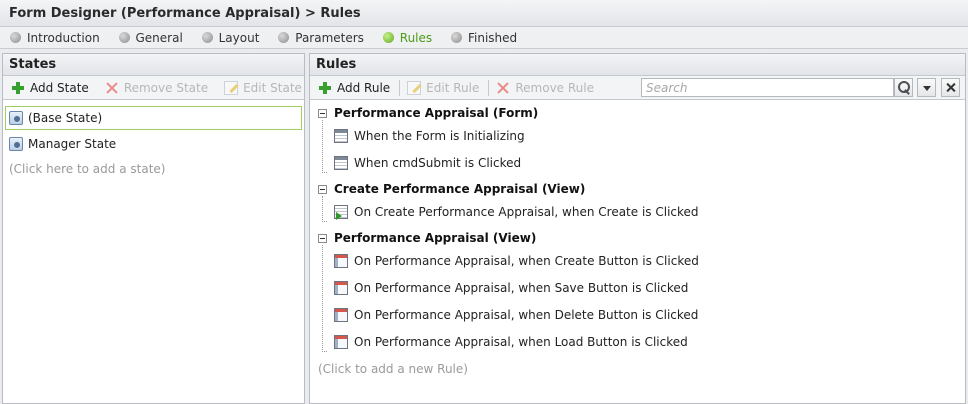  I want to click on edit-state-label: Edit State, so click(272, 87).